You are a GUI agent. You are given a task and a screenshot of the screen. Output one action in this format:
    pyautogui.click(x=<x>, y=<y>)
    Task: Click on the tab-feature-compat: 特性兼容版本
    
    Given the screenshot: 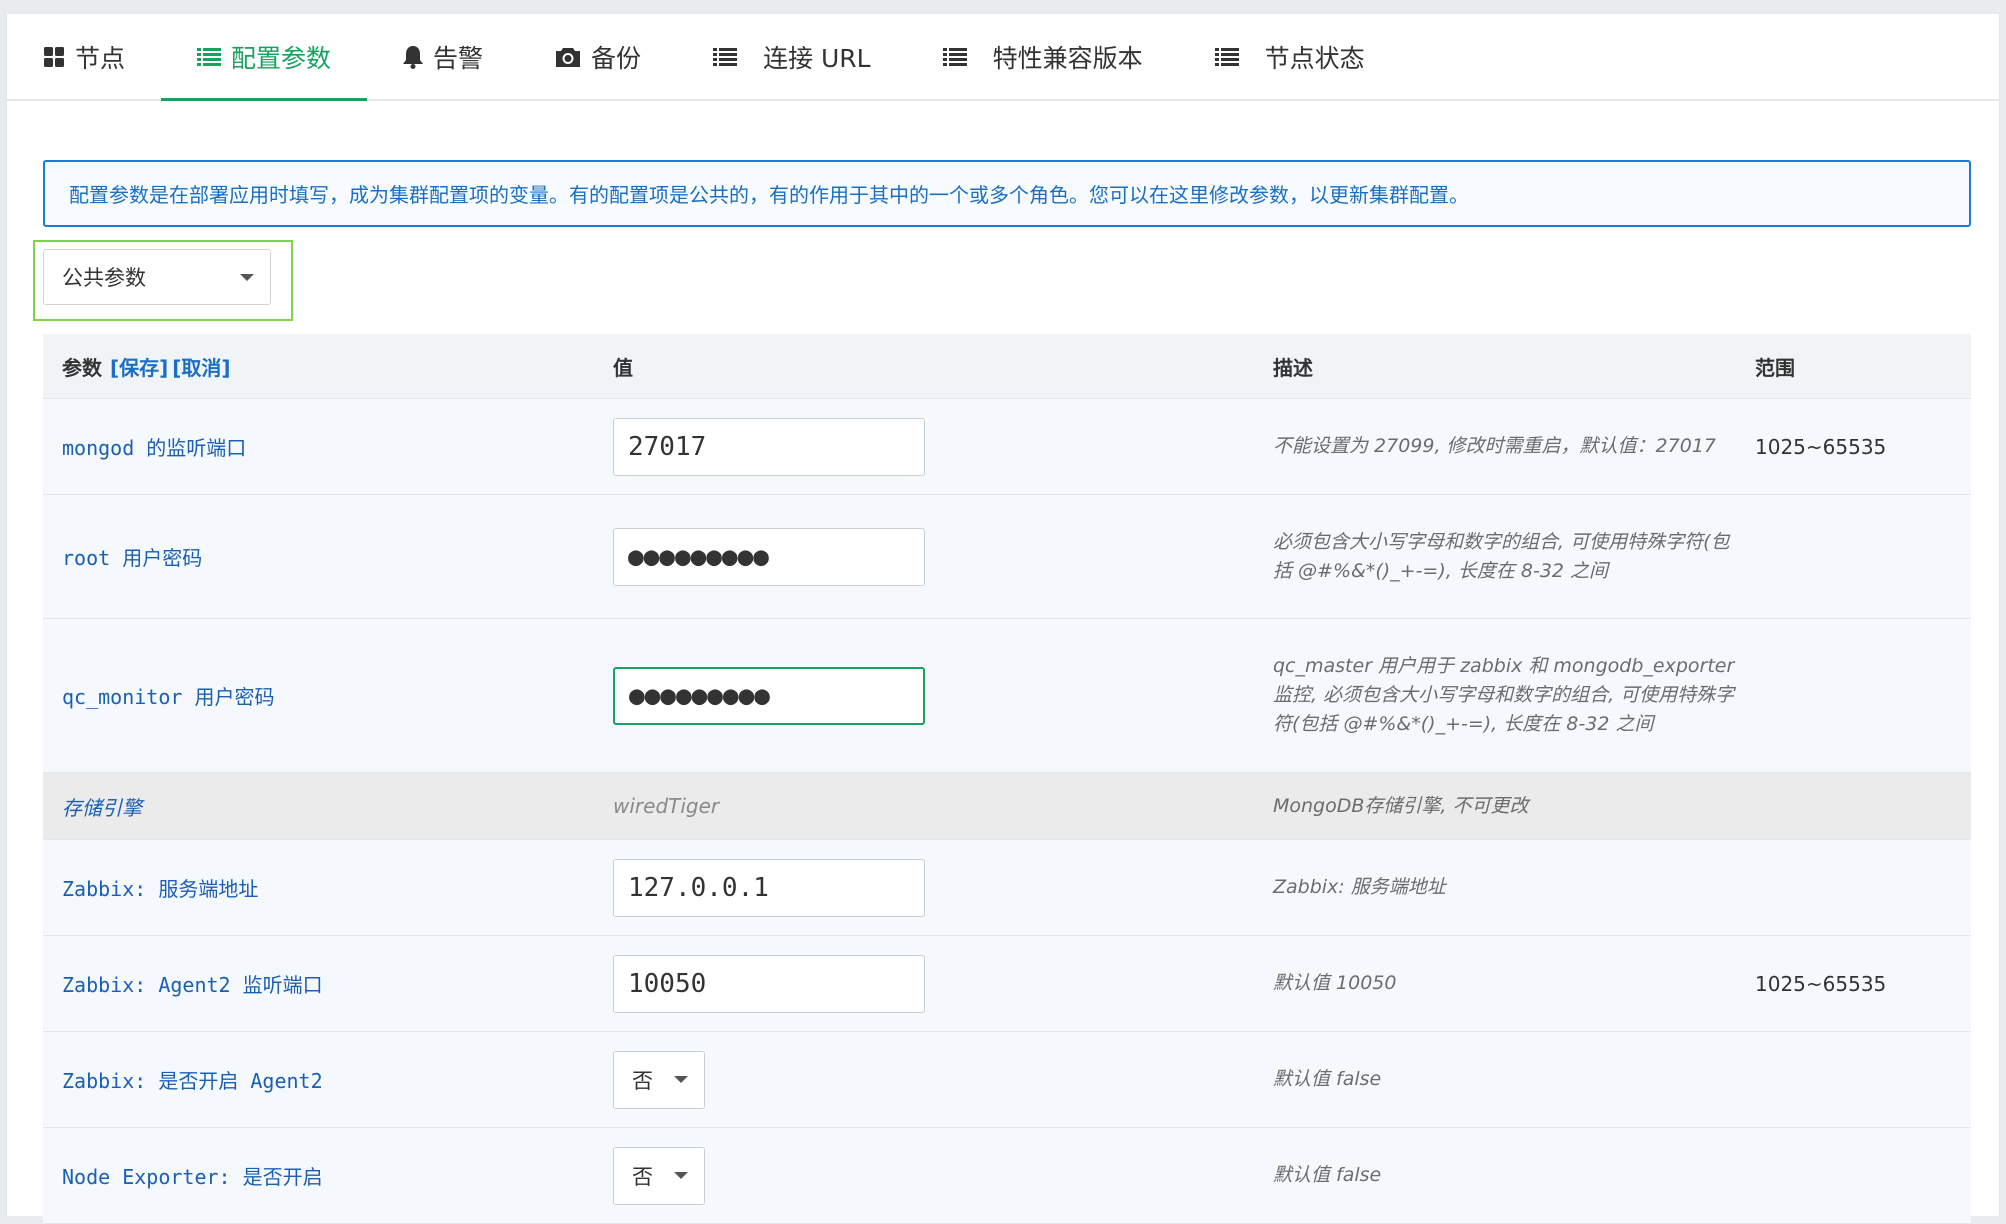 What is the action you would take?
    pyautogui.click(x=1043, y=56)
    